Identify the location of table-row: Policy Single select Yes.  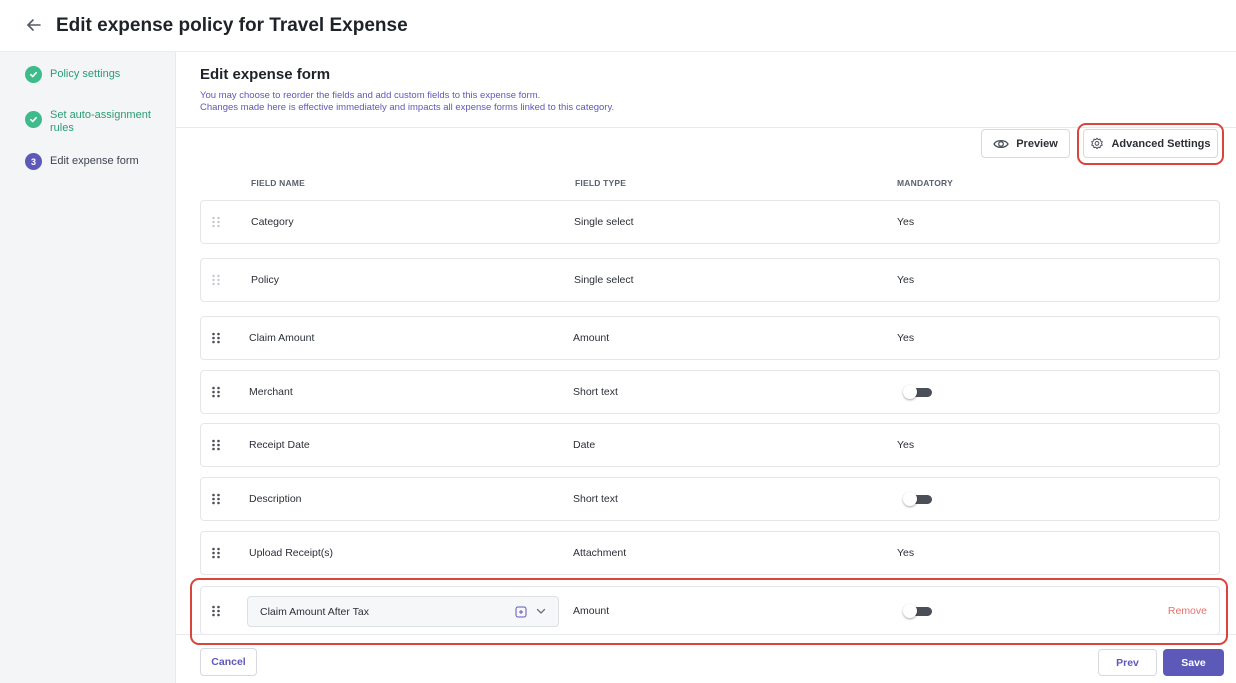
(710, 280).